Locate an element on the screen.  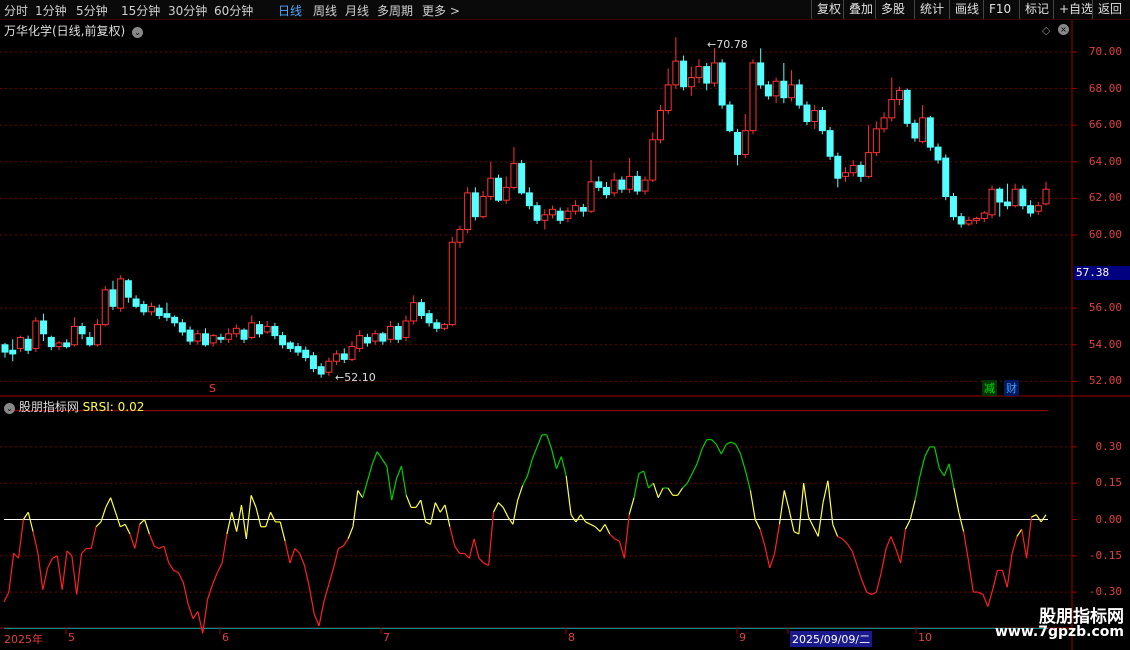
price-axis-label: 64.00 is located at coordinates (1105, 161).